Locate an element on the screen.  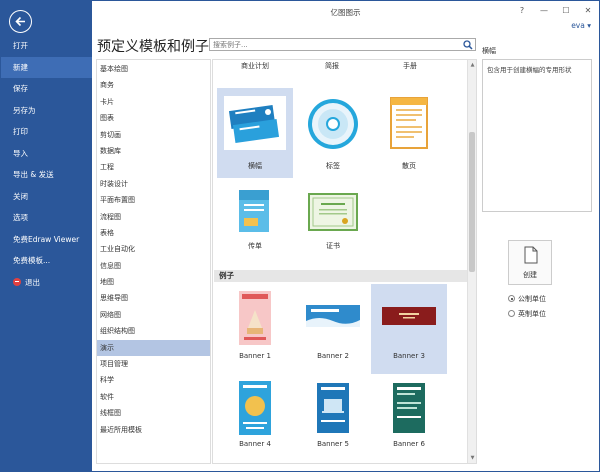
category-item: 图表 is located at coordinates (153, 118).